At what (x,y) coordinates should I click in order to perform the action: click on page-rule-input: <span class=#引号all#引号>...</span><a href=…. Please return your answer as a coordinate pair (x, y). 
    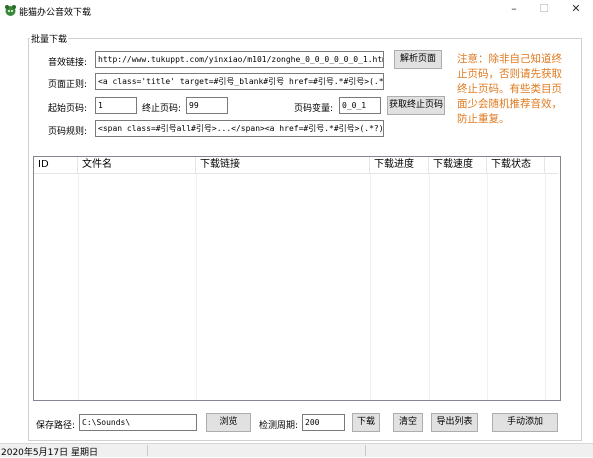
    Looking at the image, I should click on (239, 128).